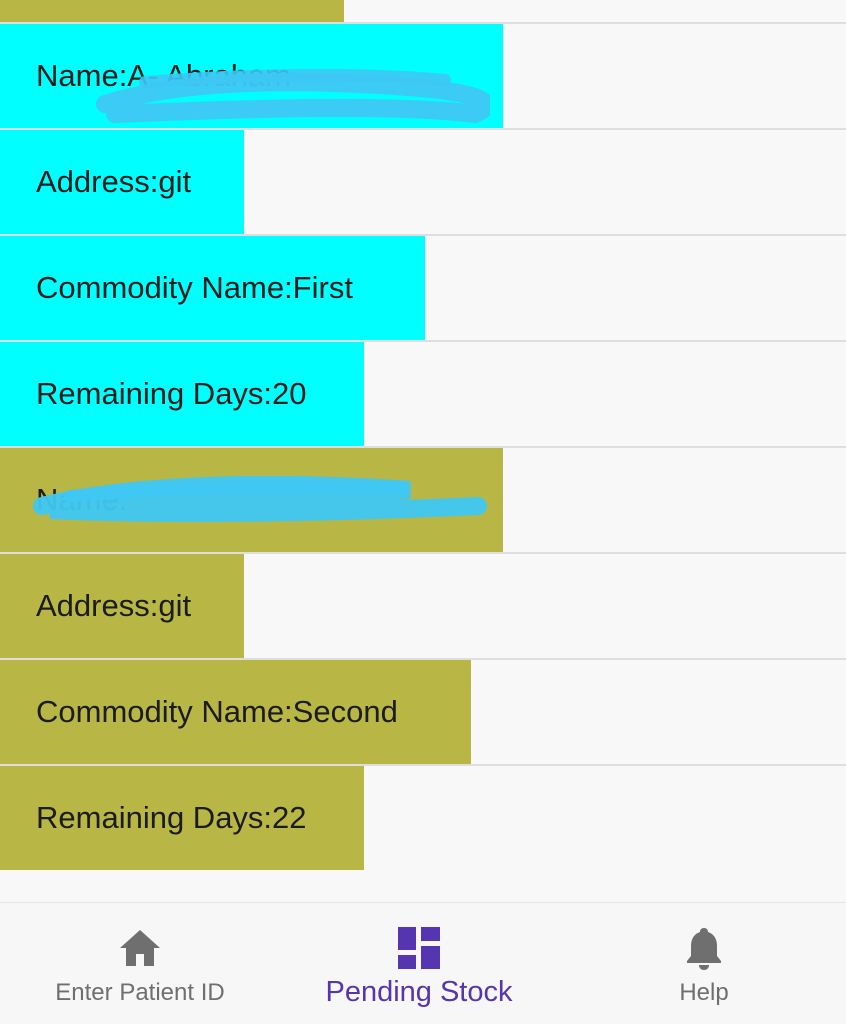 This screenshot has width=846, height=1024. I want to click on nav-help: Help, so click(704, 963).